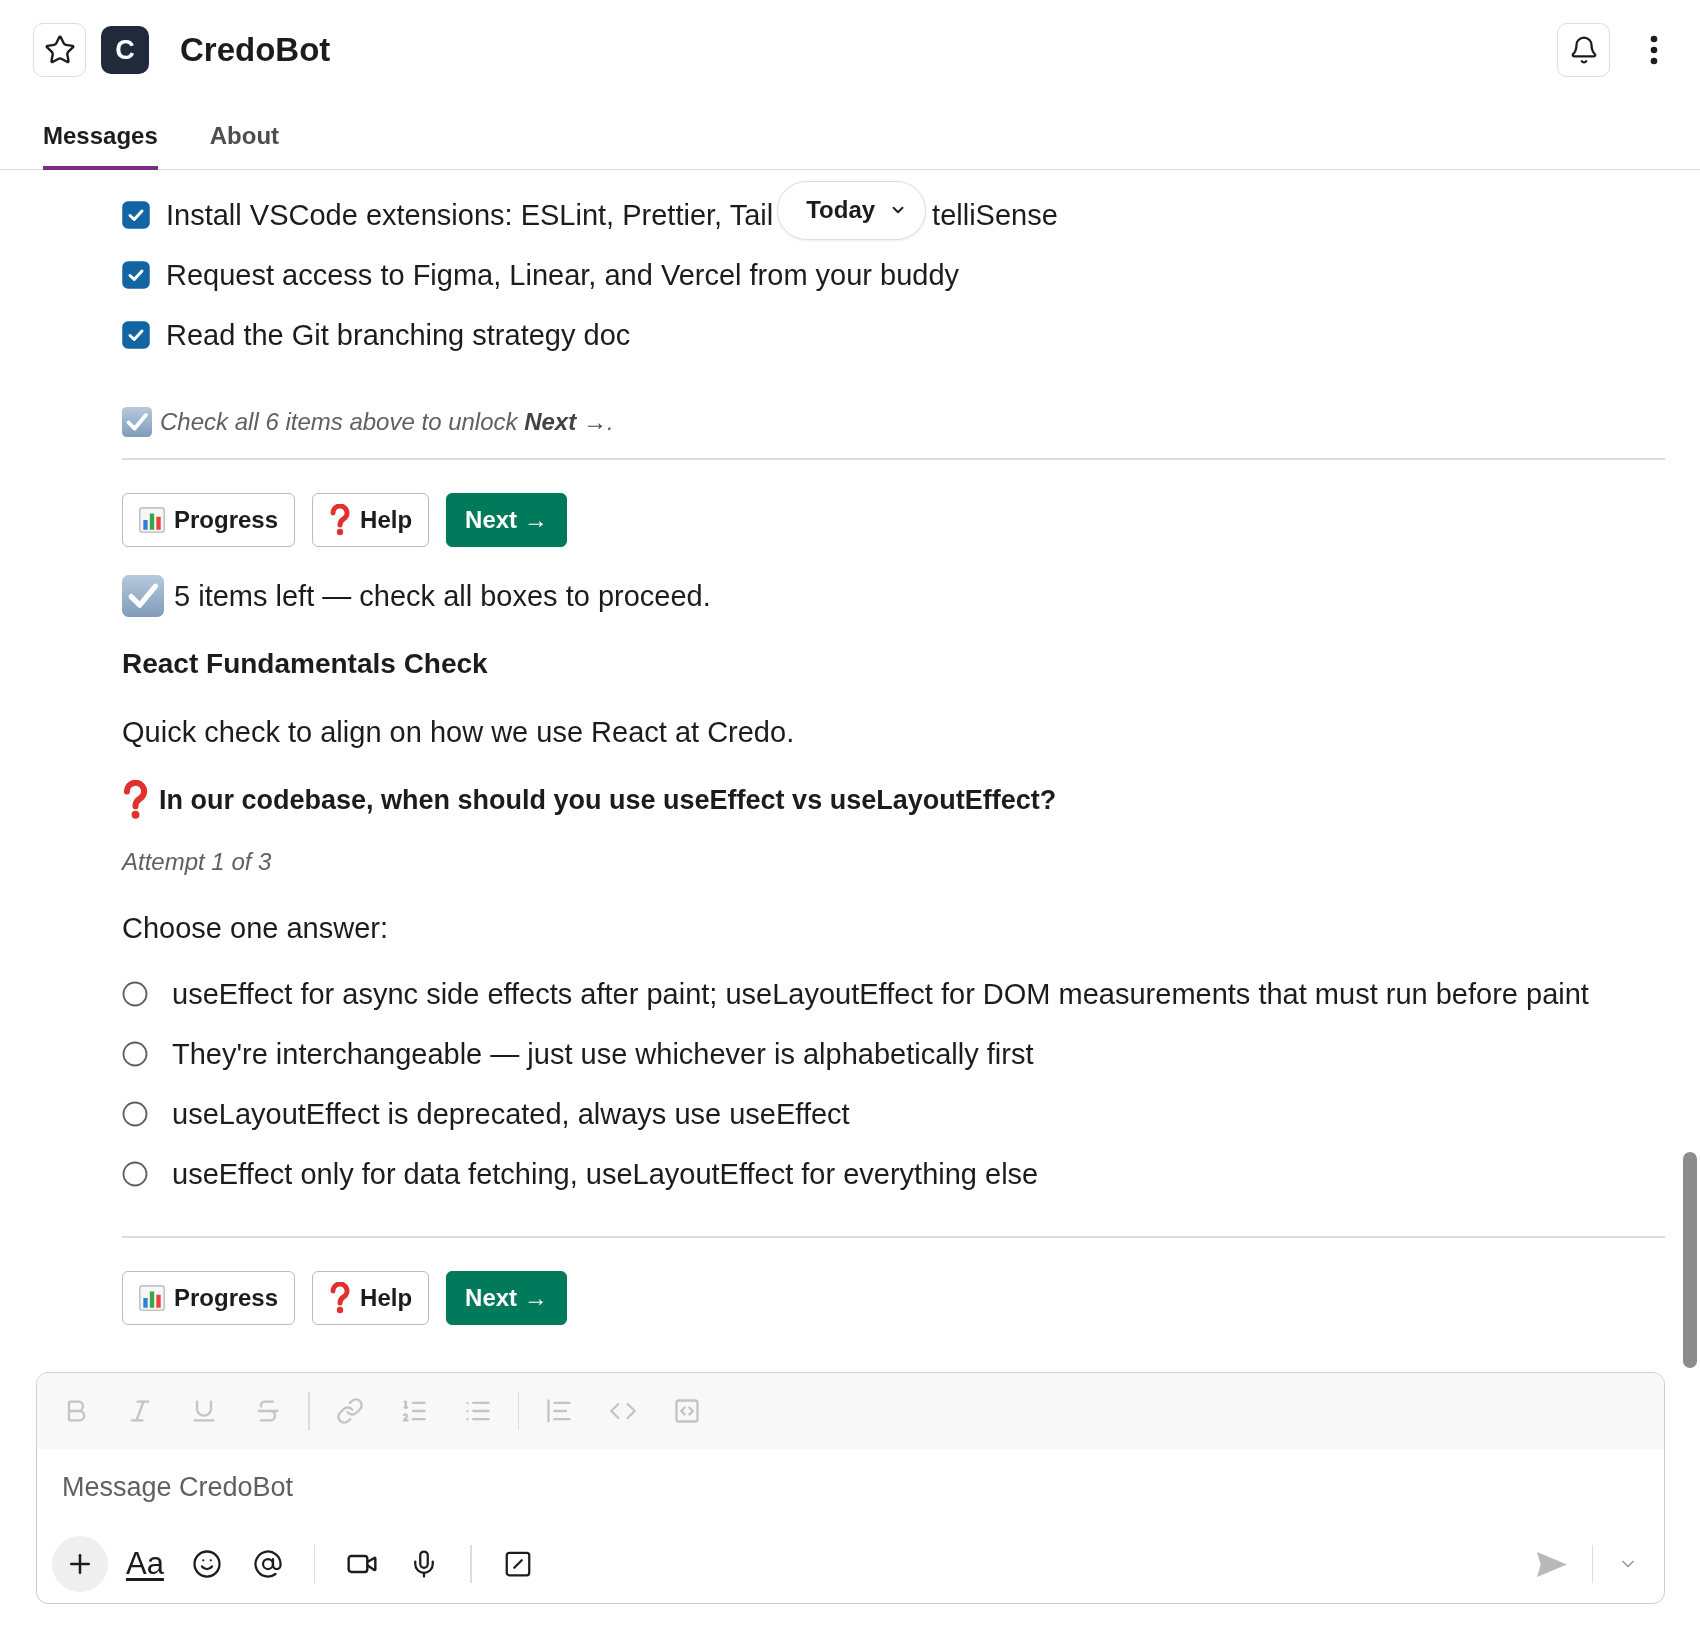 The width and height of the screenshot is (1700, 1650). I want to click on more-menu-icon, so click(1654, 50).